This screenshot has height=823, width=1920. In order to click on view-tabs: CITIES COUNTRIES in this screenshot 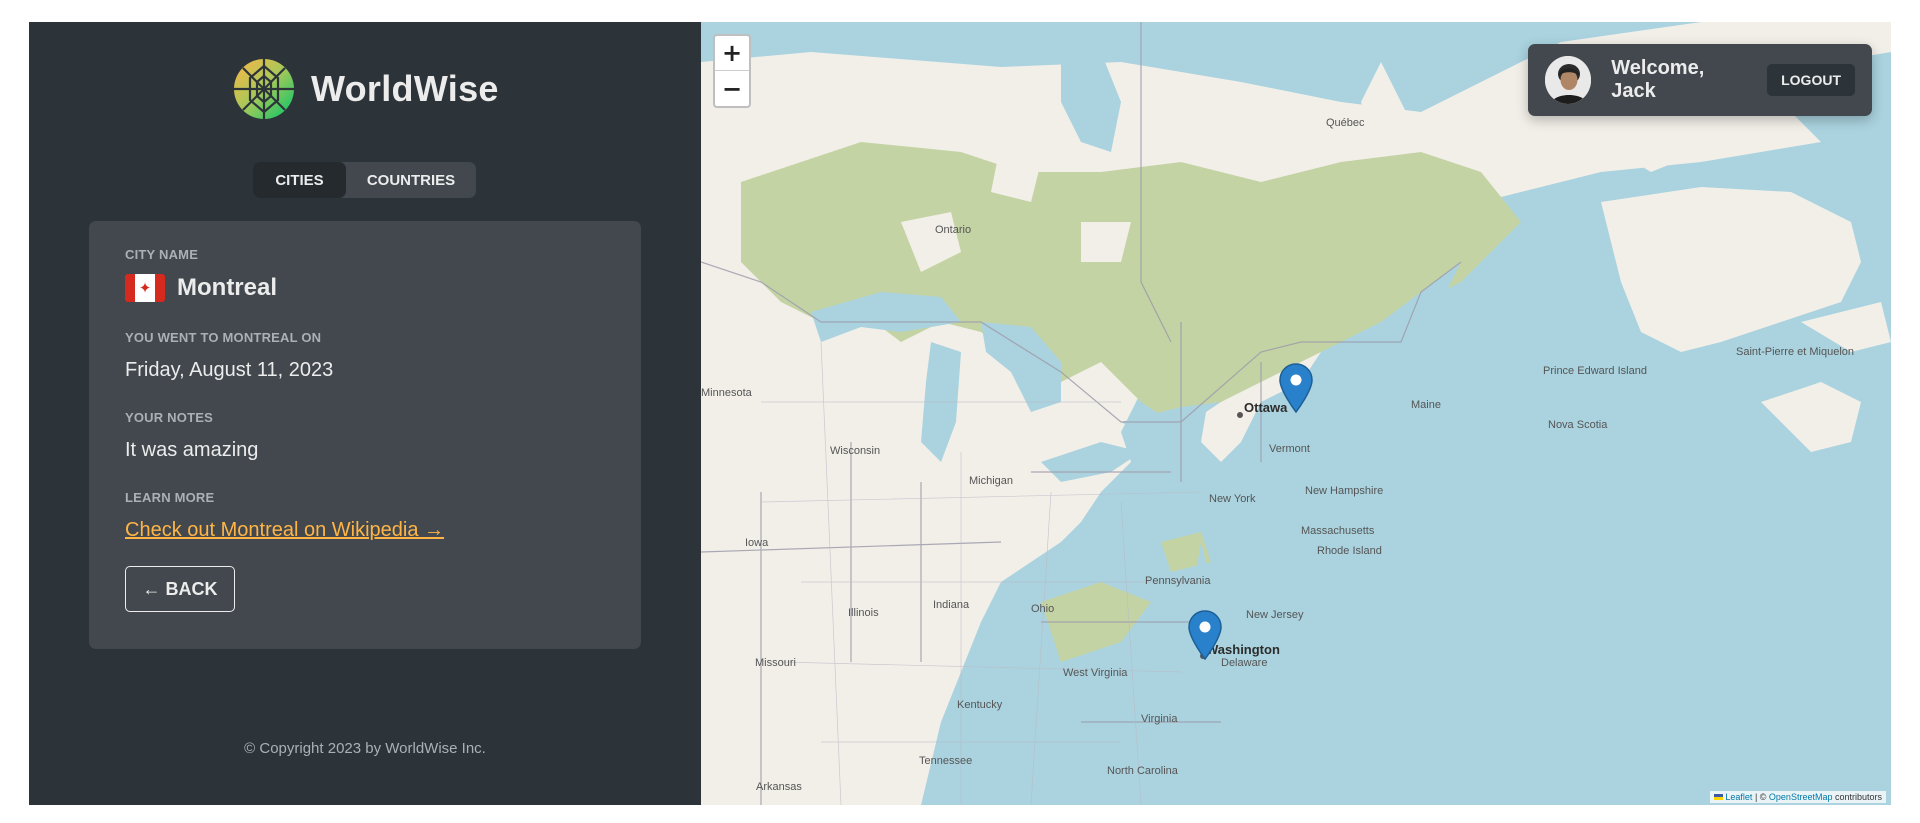, I will do `click(364, 180)`.